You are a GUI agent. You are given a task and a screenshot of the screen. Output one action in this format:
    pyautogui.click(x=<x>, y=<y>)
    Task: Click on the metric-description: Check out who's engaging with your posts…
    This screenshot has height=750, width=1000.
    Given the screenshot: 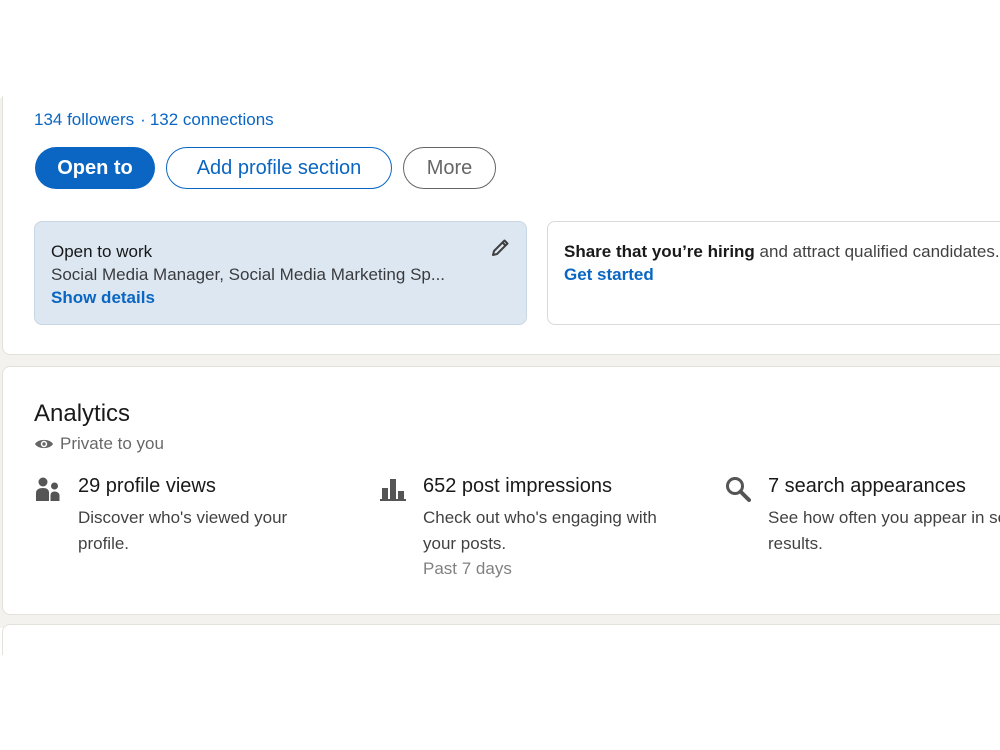 What is the action you would take?
    pyautogui.click(x=540, y=530)
    